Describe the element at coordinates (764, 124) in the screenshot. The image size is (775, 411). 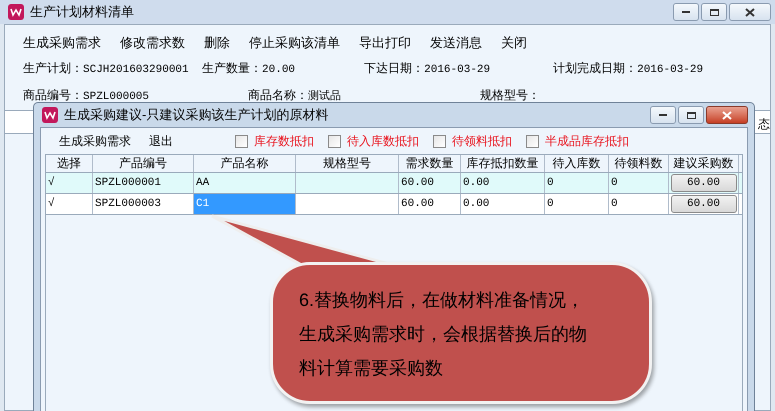
I see `column-header: 态` at that location.